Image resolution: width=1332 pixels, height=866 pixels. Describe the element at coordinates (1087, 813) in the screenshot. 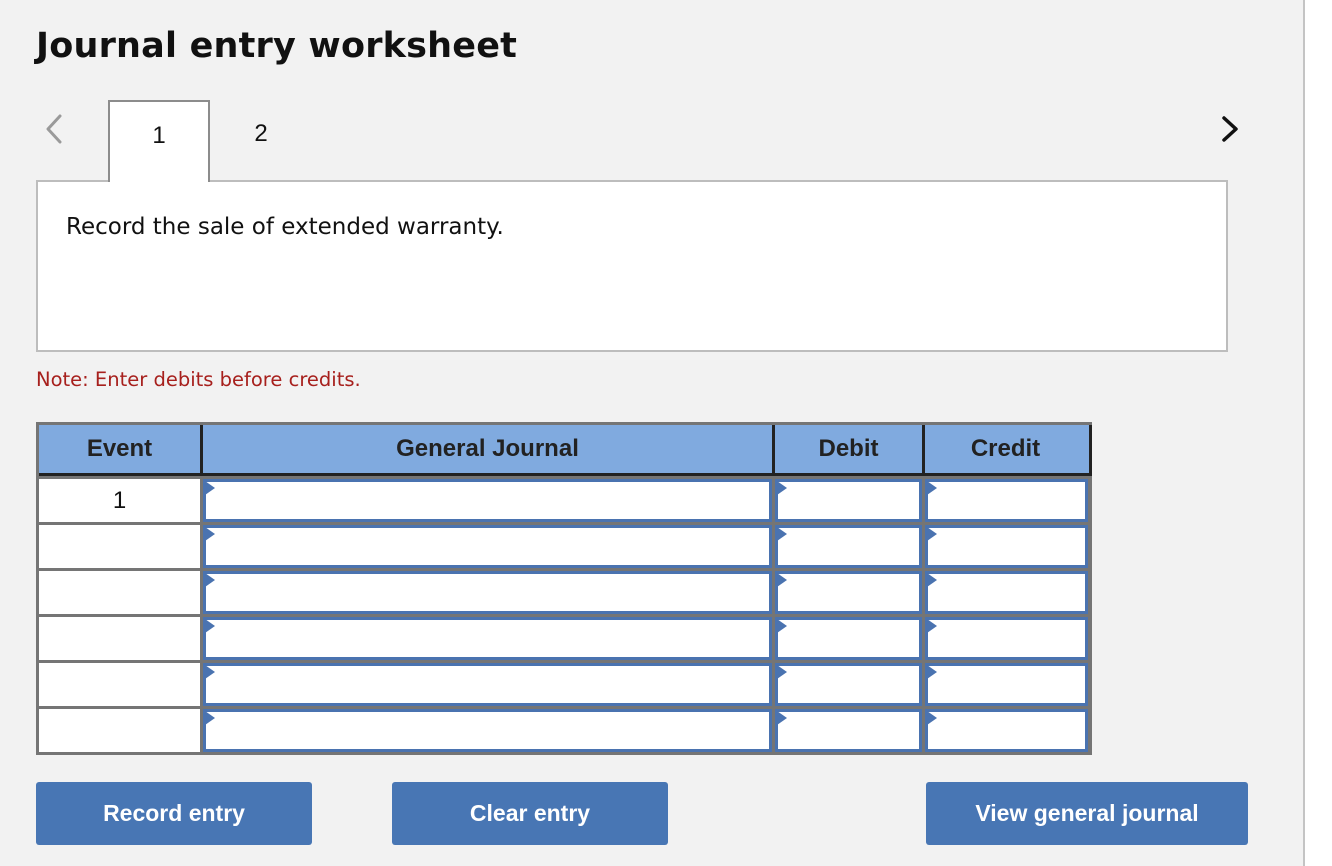

I see `view-general-journal-button: View general journal` at that location.